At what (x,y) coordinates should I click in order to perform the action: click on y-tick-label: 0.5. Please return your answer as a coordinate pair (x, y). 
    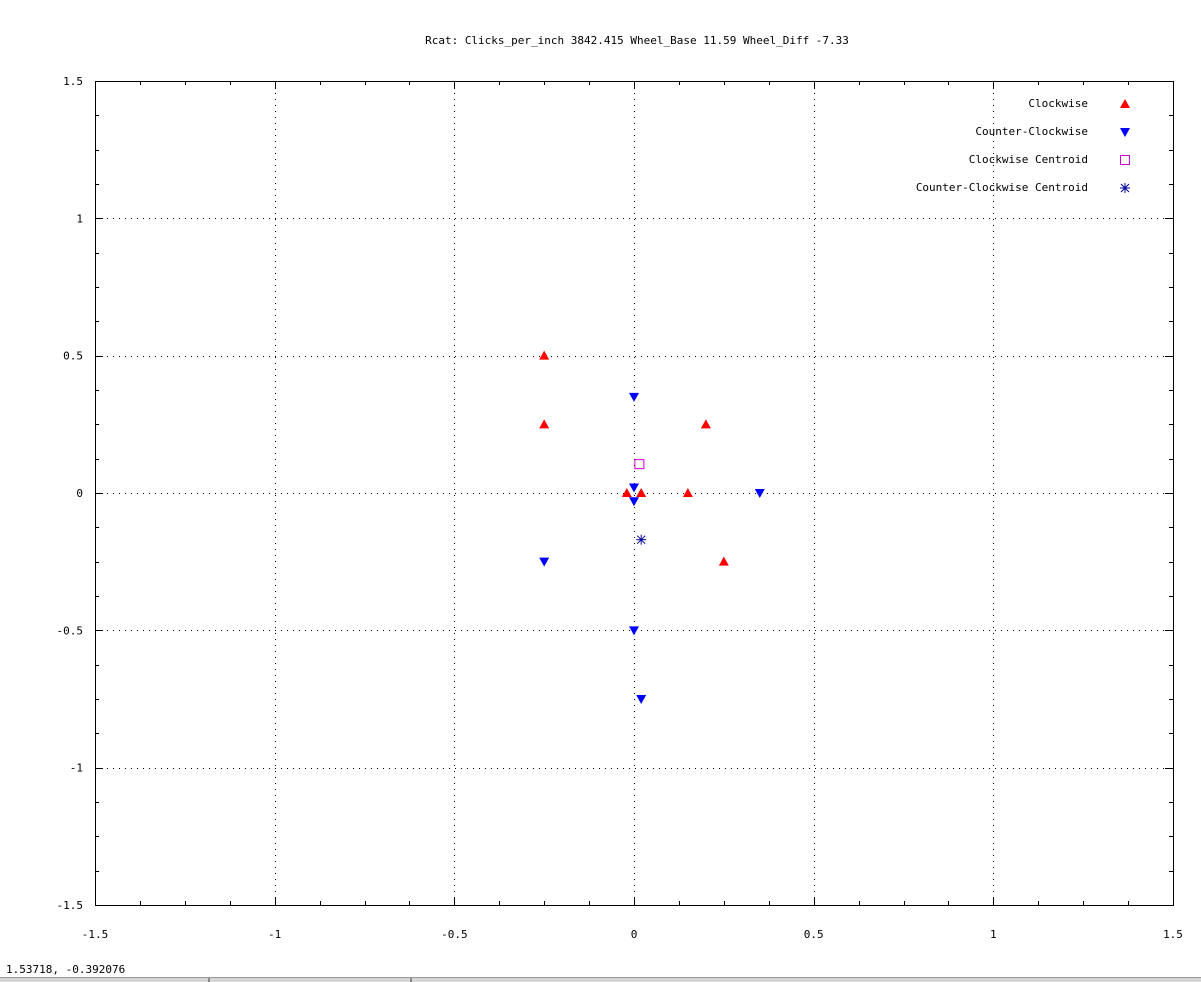
    Looking at the image, I should click on (73, 356).